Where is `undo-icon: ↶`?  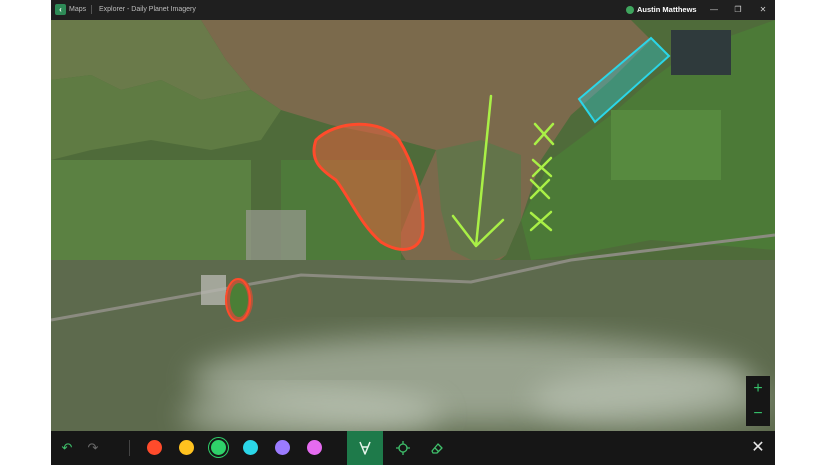
undo-icon: ↶ is located at coordinates (67, 448).